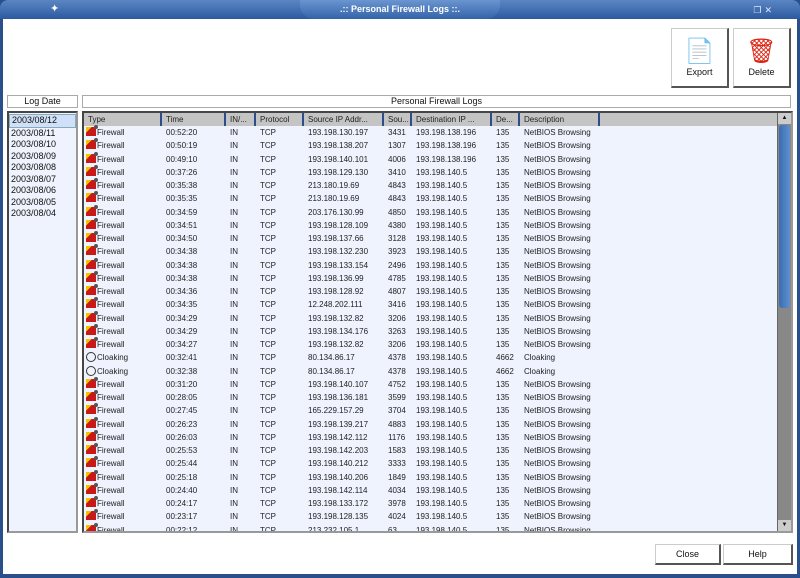 The width and height of the screenshot is (800, 578). I want to click on restore-icon: ❐, so click(757, 10).